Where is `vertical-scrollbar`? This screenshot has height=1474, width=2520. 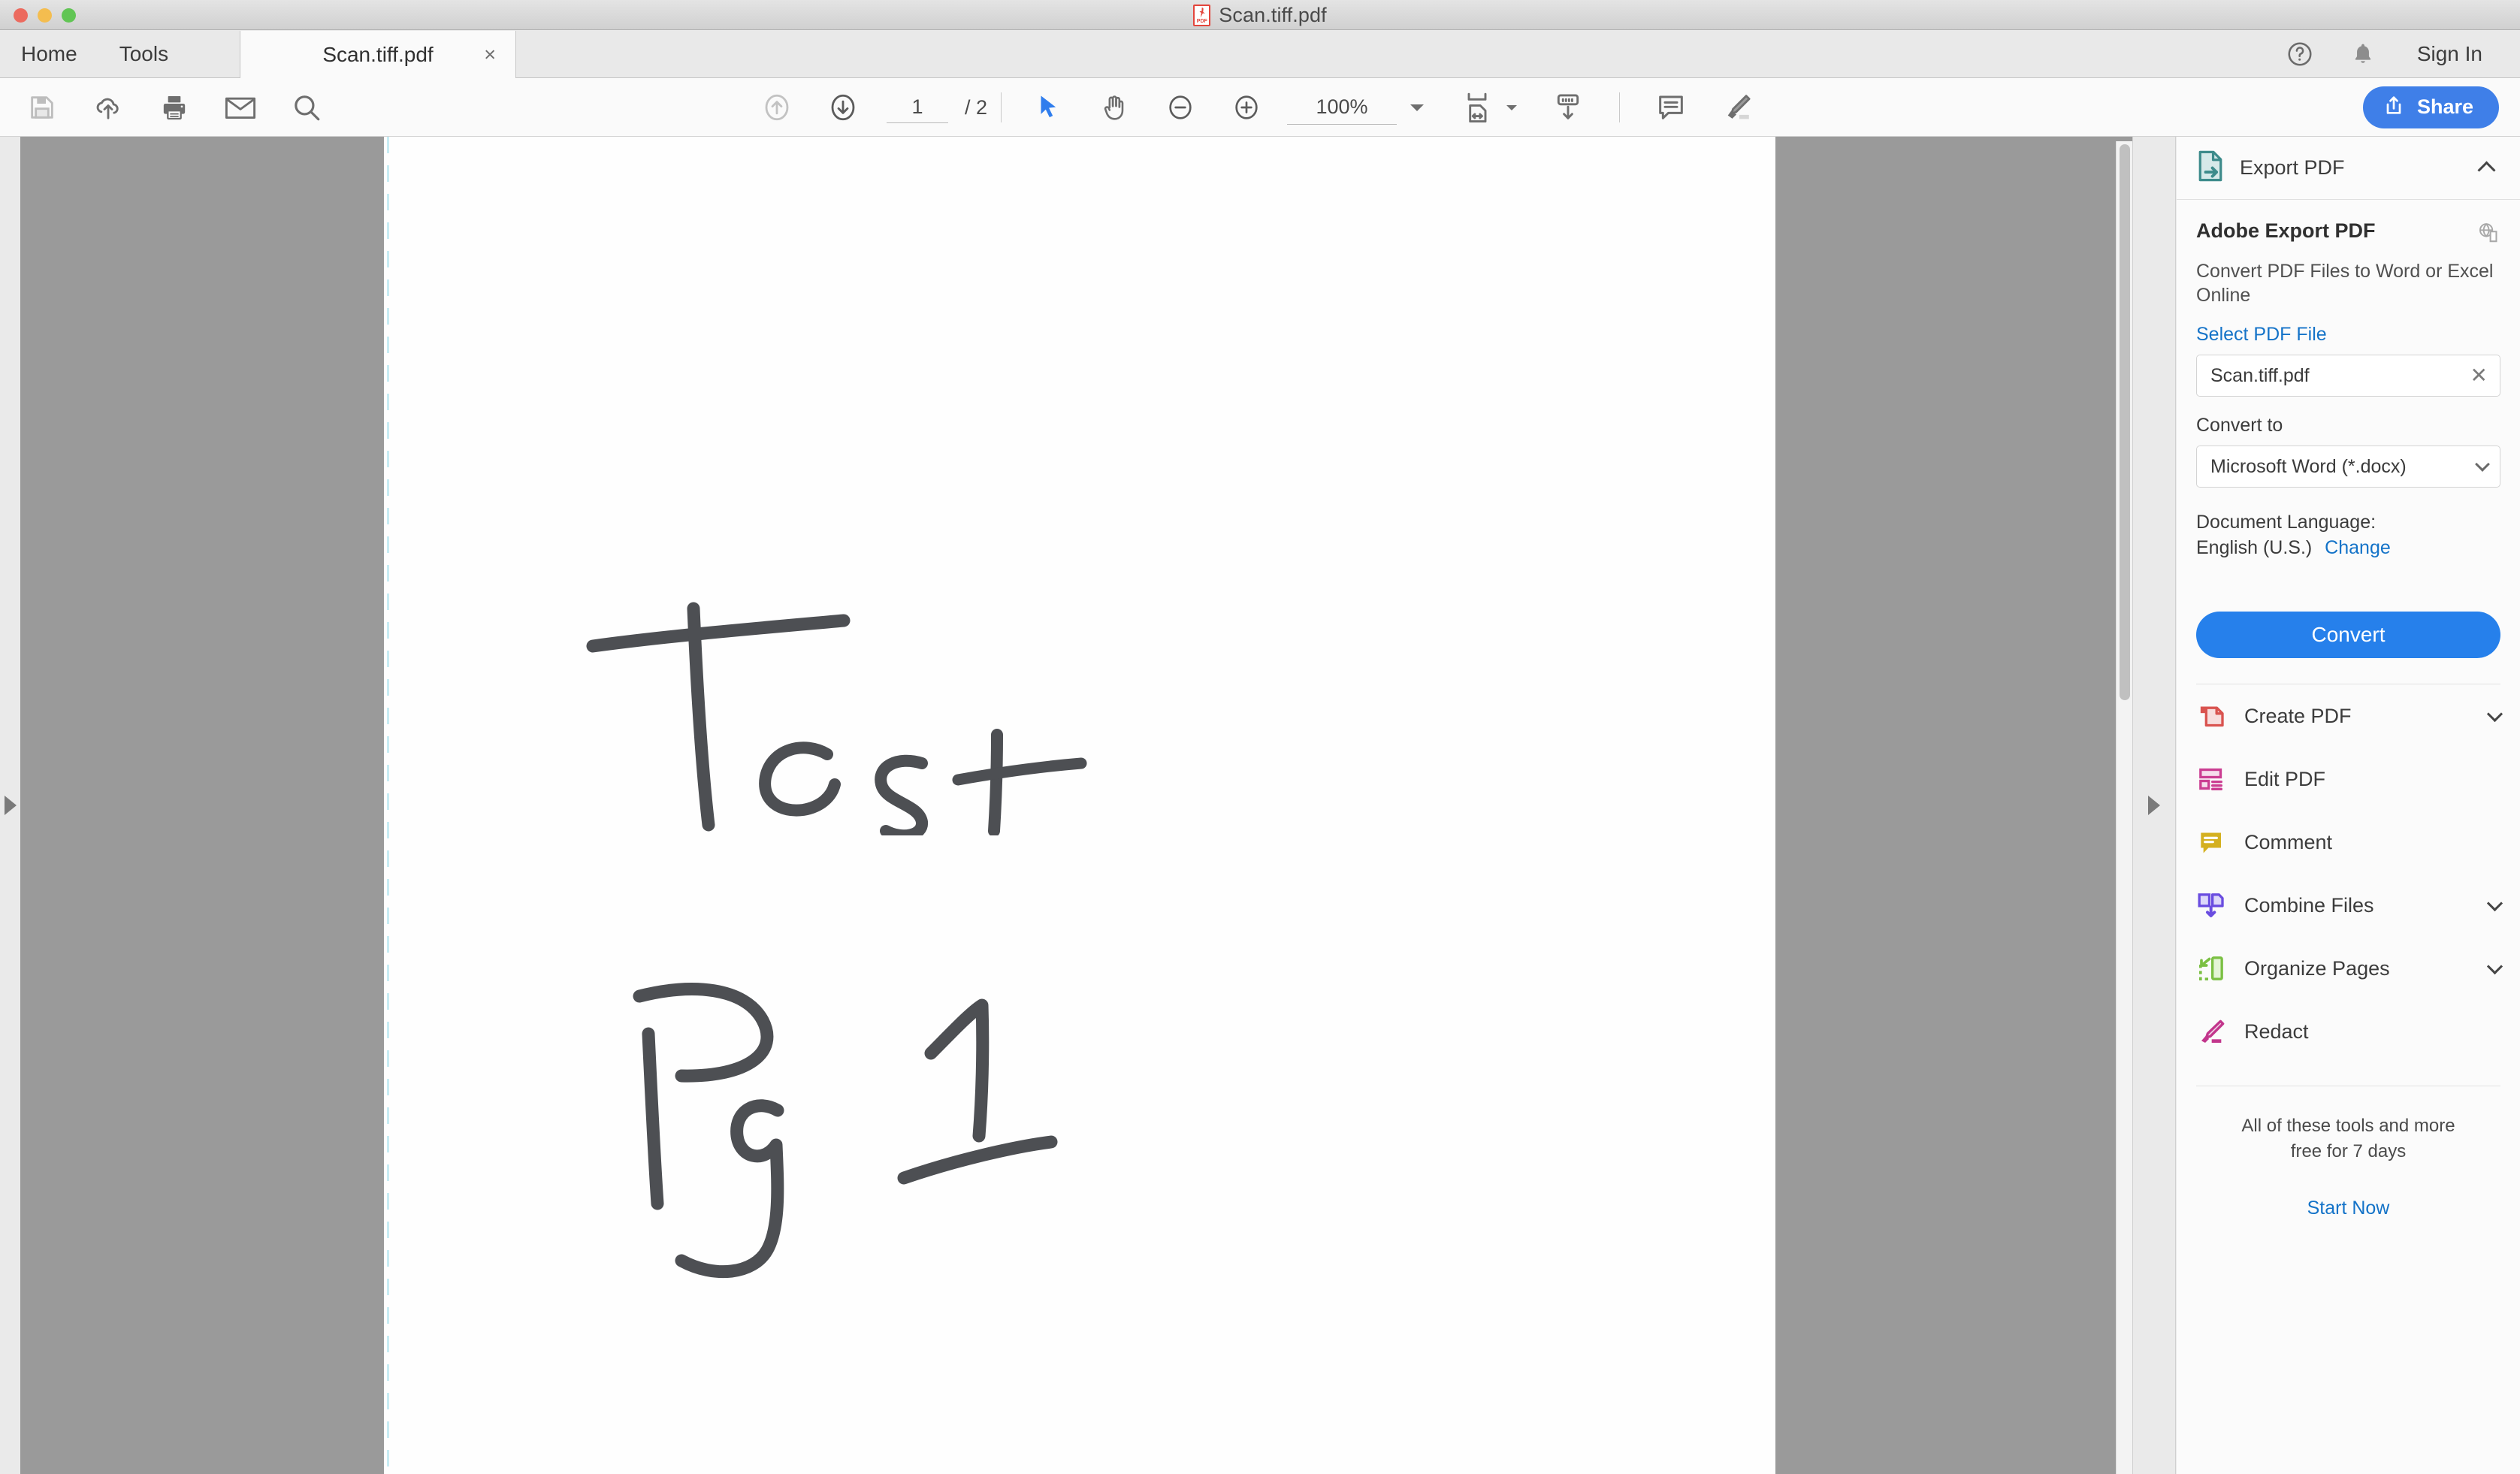 vertical-scrollbar is located at coordinates (2124, 807).